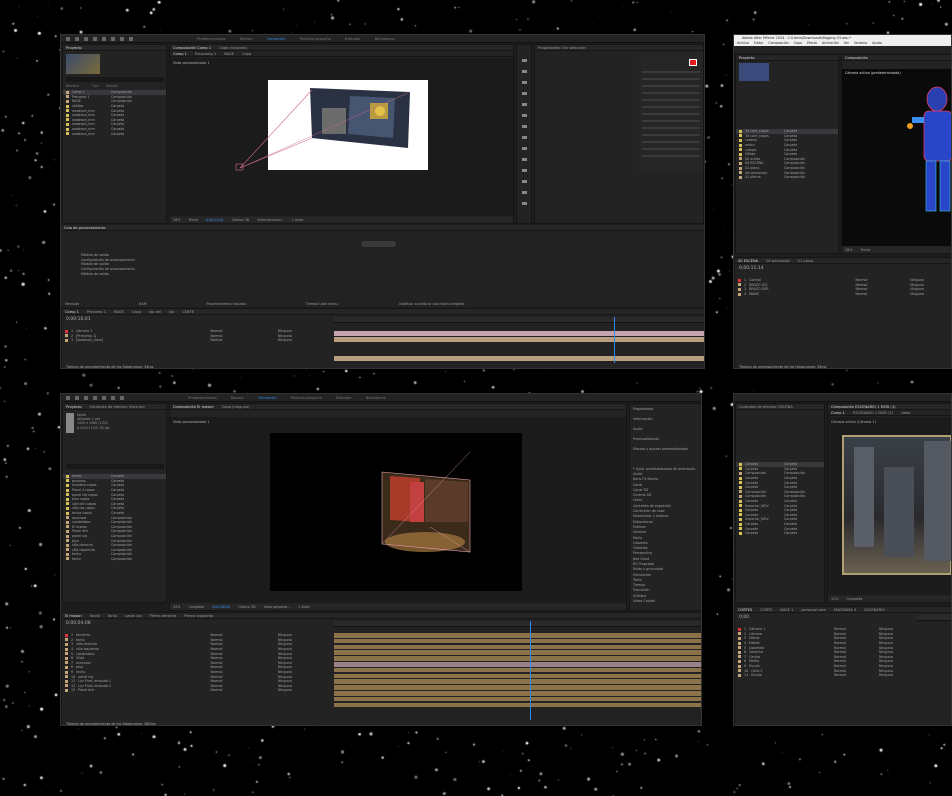 Image resolution: width=952 pixels, height=796 pixels. I want to click on right-panel-header: Previsualización, so click(665, 439).